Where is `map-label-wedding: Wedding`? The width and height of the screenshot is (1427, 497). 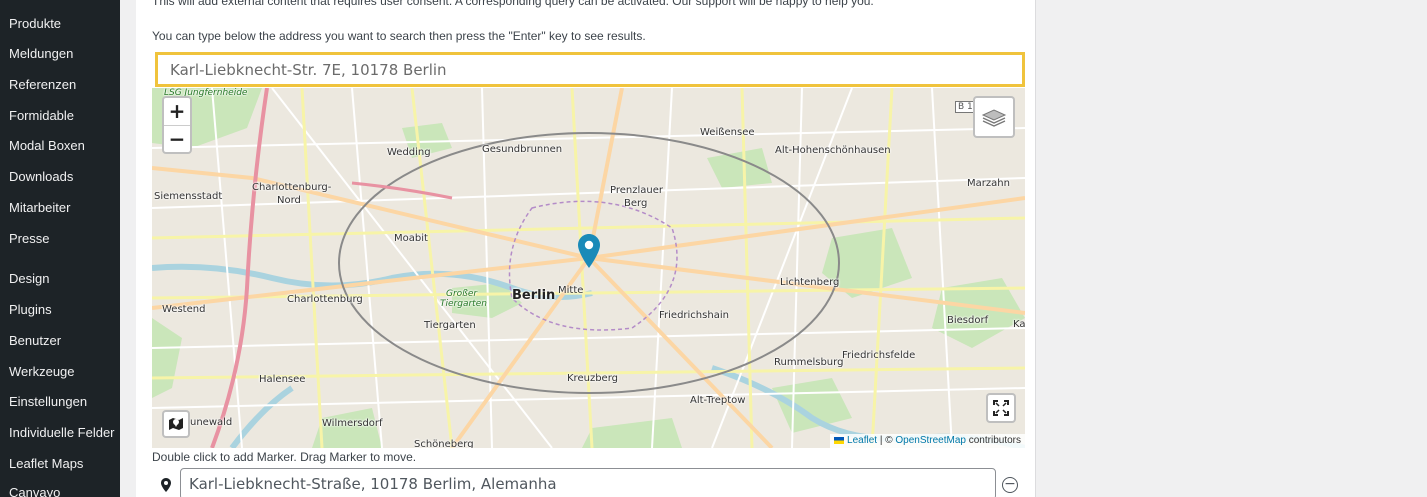
map-label-wedding: Wedding is located at coordinates (409, 152).